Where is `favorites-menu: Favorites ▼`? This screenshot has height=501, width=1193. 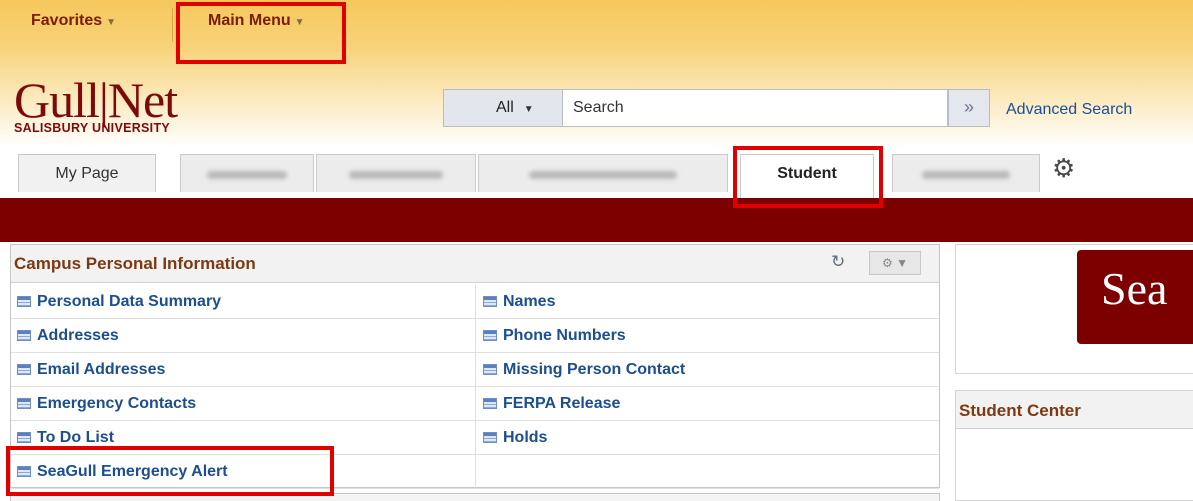
favorites-menu: Favorites ▼ is located at coordinates (73, 21).